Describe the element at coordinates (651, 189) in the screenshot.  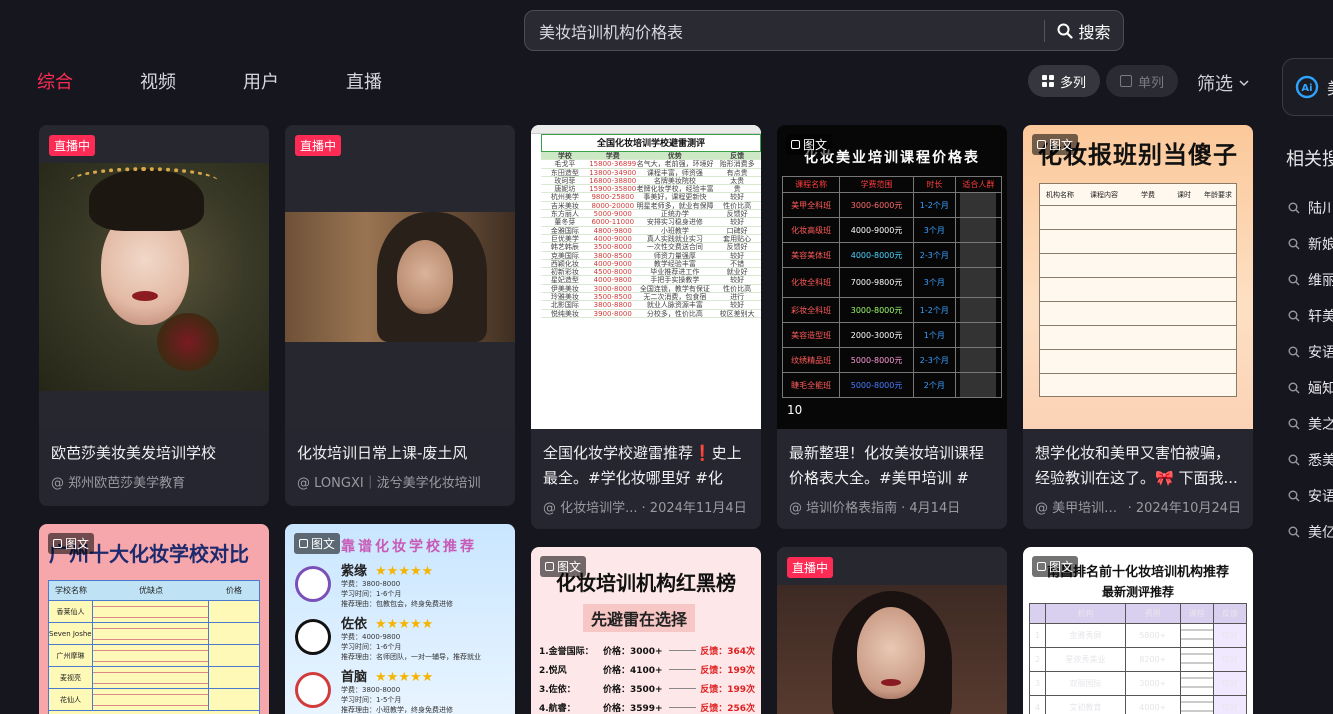
I see `sheet-row: 唐妮坊 15900-35800 老牌化妆学校，经验丰富贵` at that location.